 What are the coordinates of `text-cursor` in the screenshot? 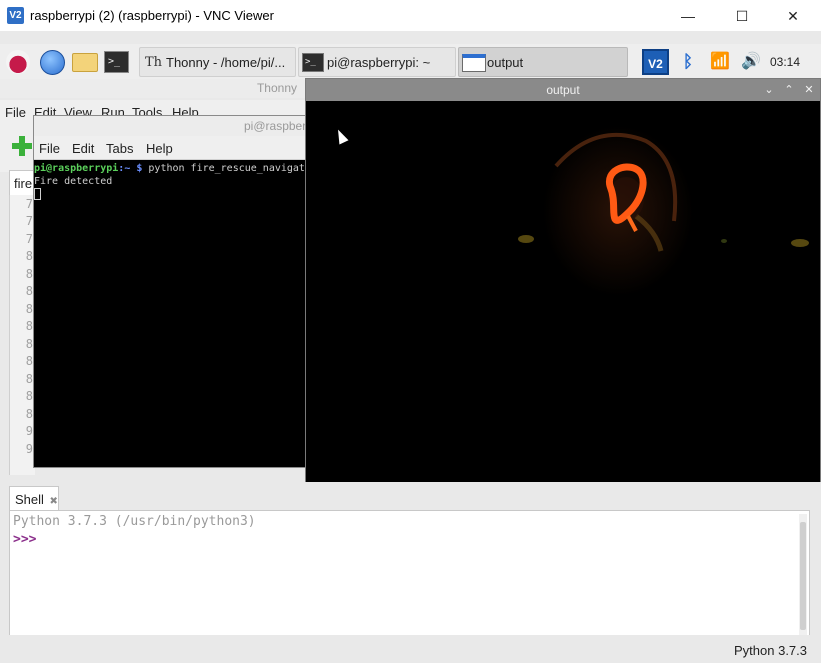 It's located at (37, 194).